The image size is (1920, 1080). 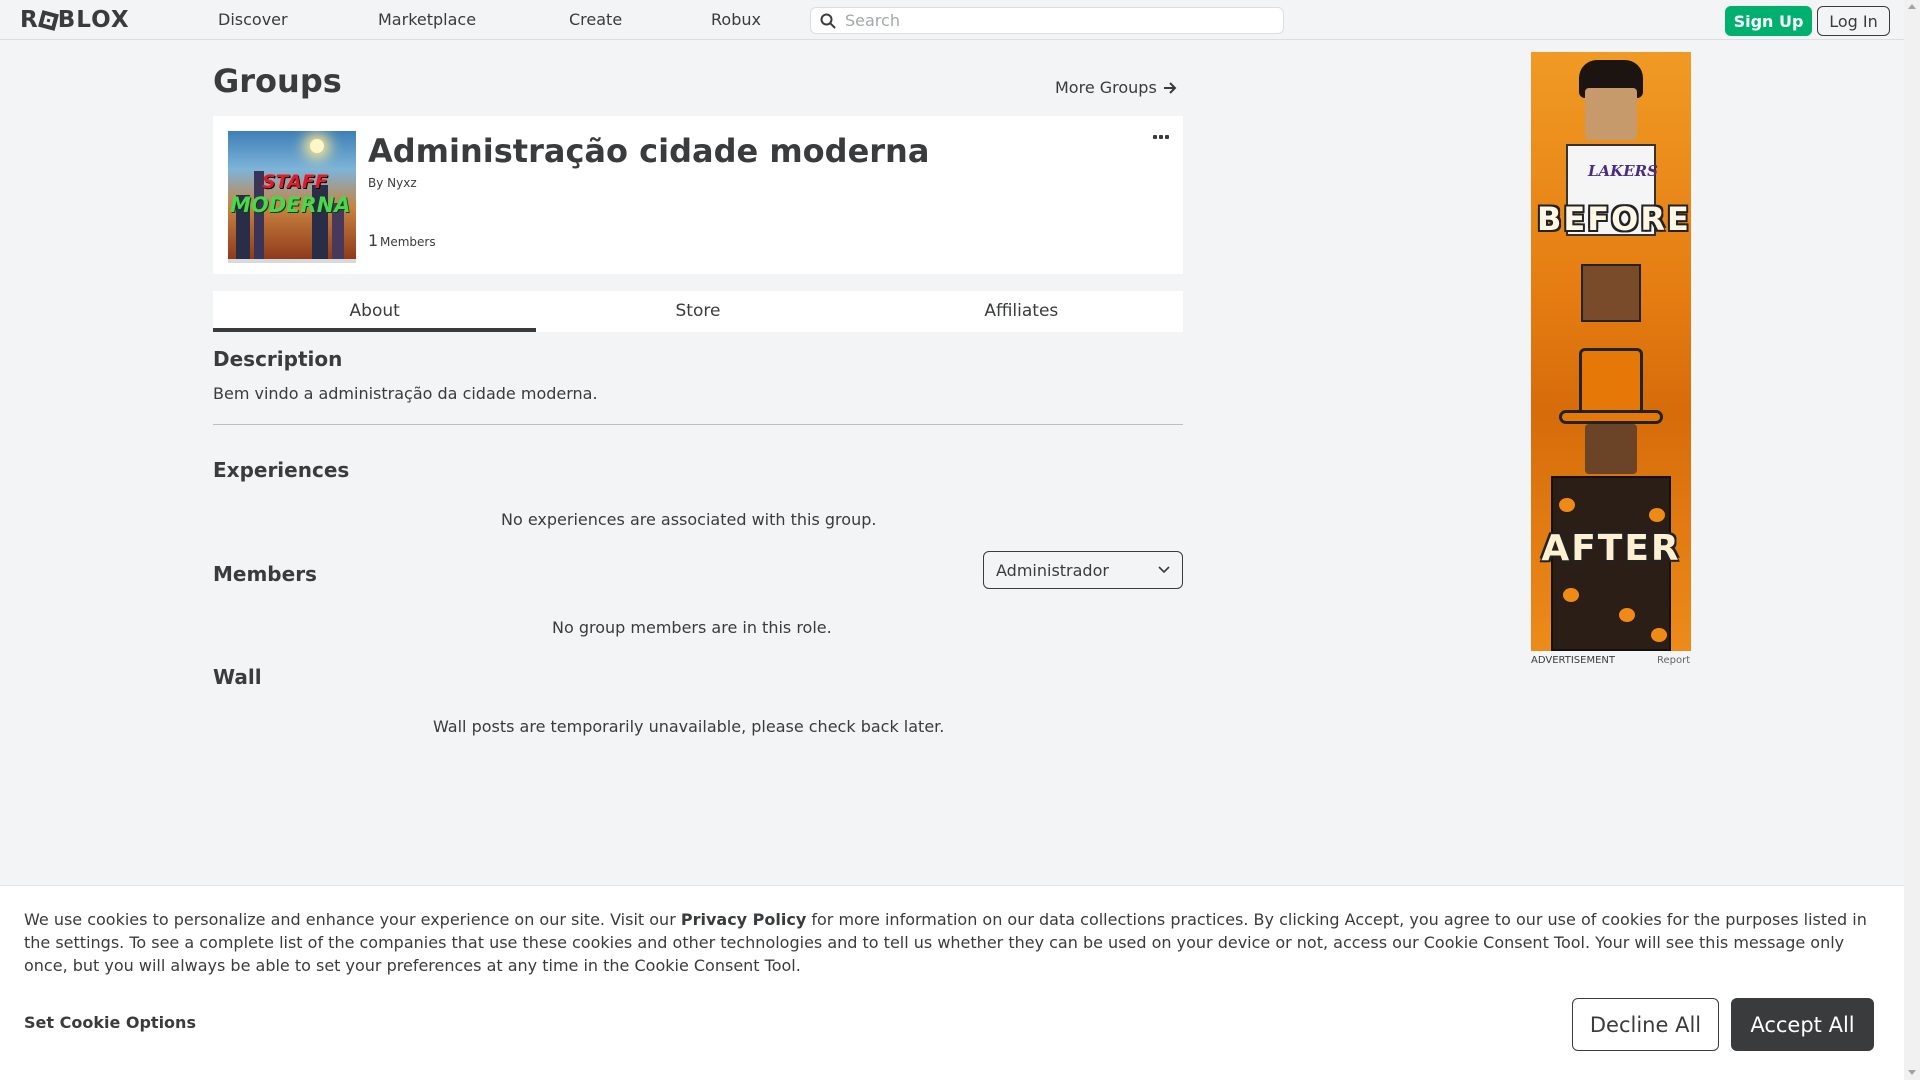 I want to click on scroll-up-arrow-icon, so click(x=1912, y=6).